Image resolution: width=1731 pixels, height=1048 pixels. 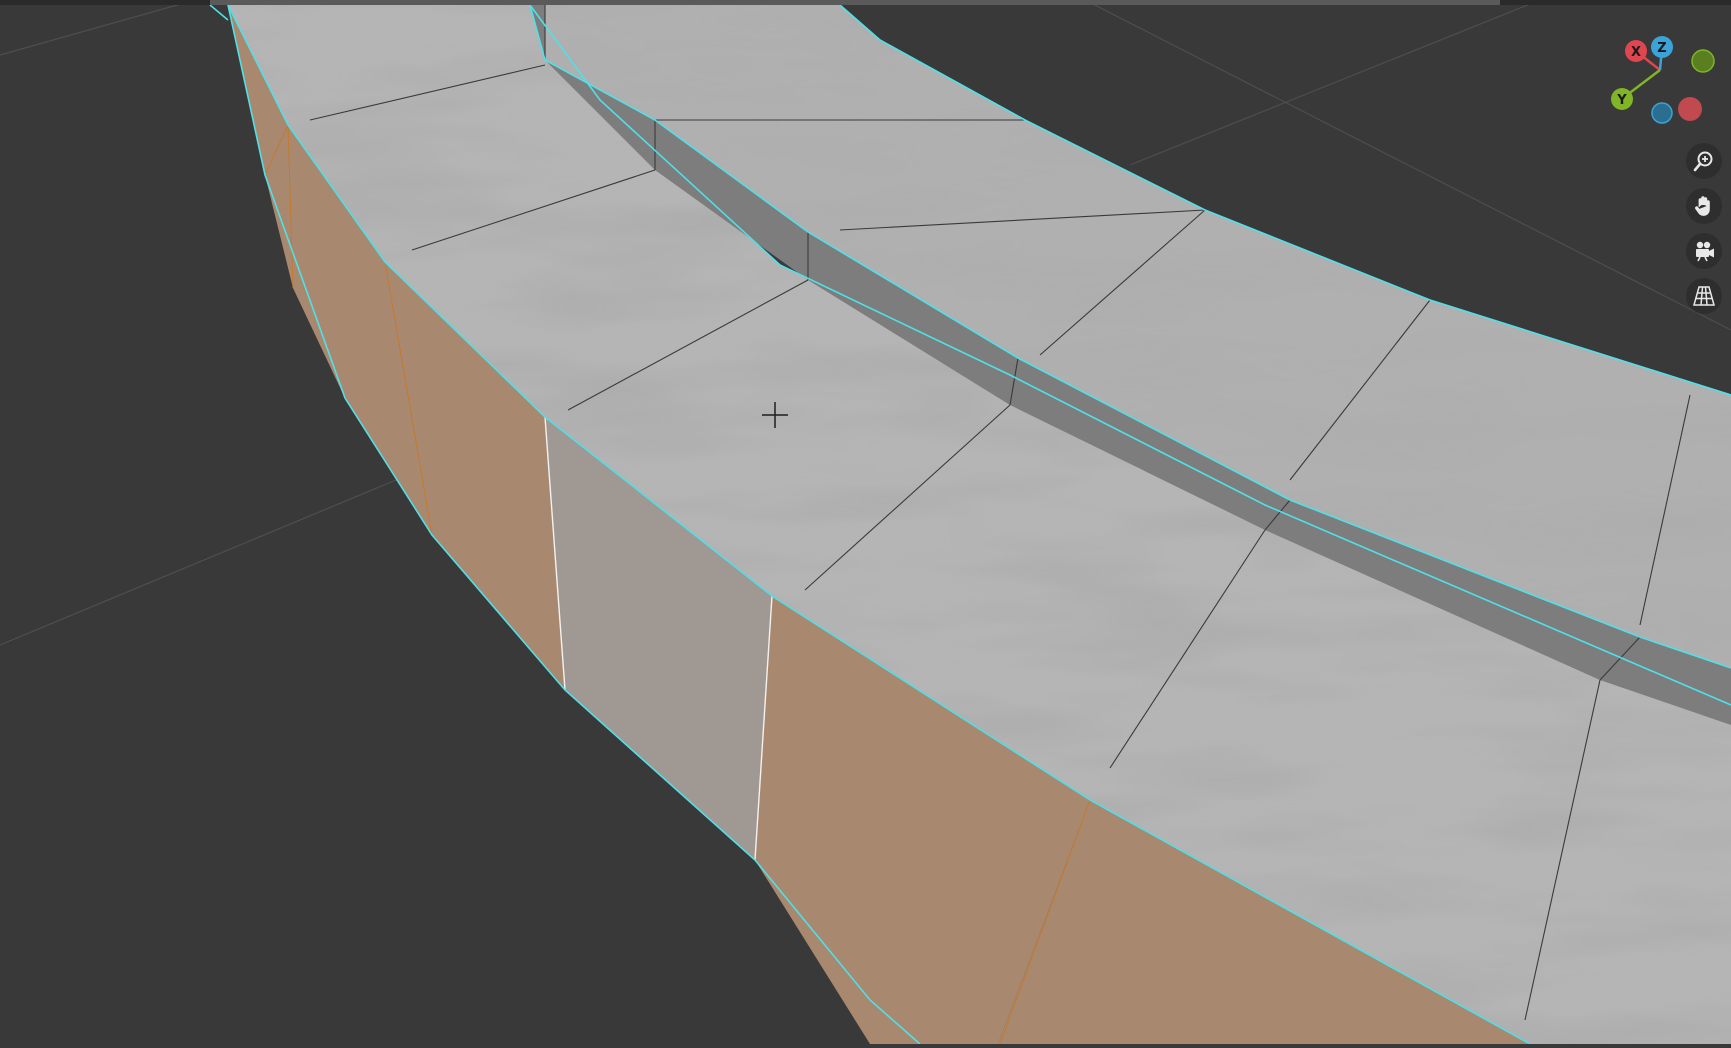 I want to click on gizmo-y-handle: Y, so click(x=1622, y=99).